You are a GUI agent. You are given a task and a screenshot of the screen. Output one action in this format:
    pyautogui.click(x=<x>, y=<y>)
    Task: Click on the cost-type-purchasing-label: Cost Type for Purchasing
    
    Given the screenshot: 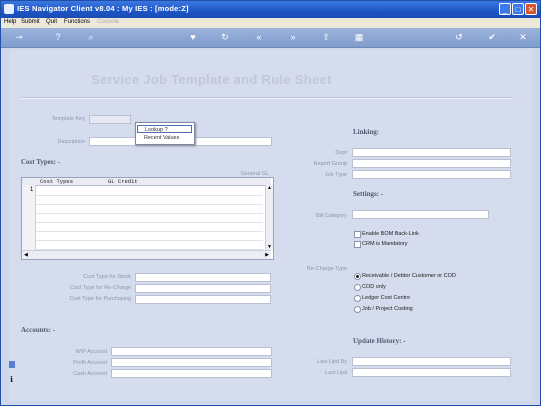 What is the action you would take?
    pyautogui.click(x=100, y=299)
    